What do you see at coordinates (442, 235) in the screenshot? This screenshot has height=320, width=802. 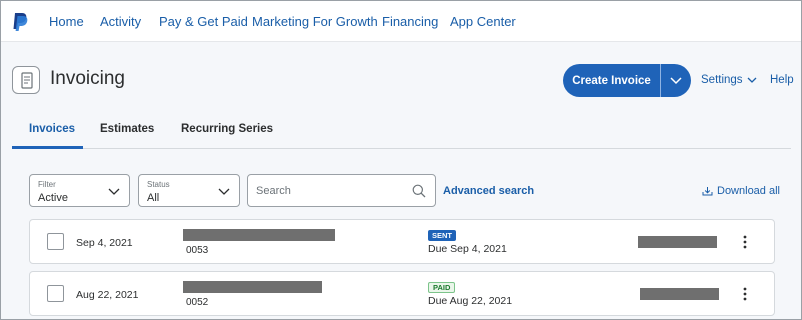 I see `status-badge: SENT` at bounding box center [442, 235].